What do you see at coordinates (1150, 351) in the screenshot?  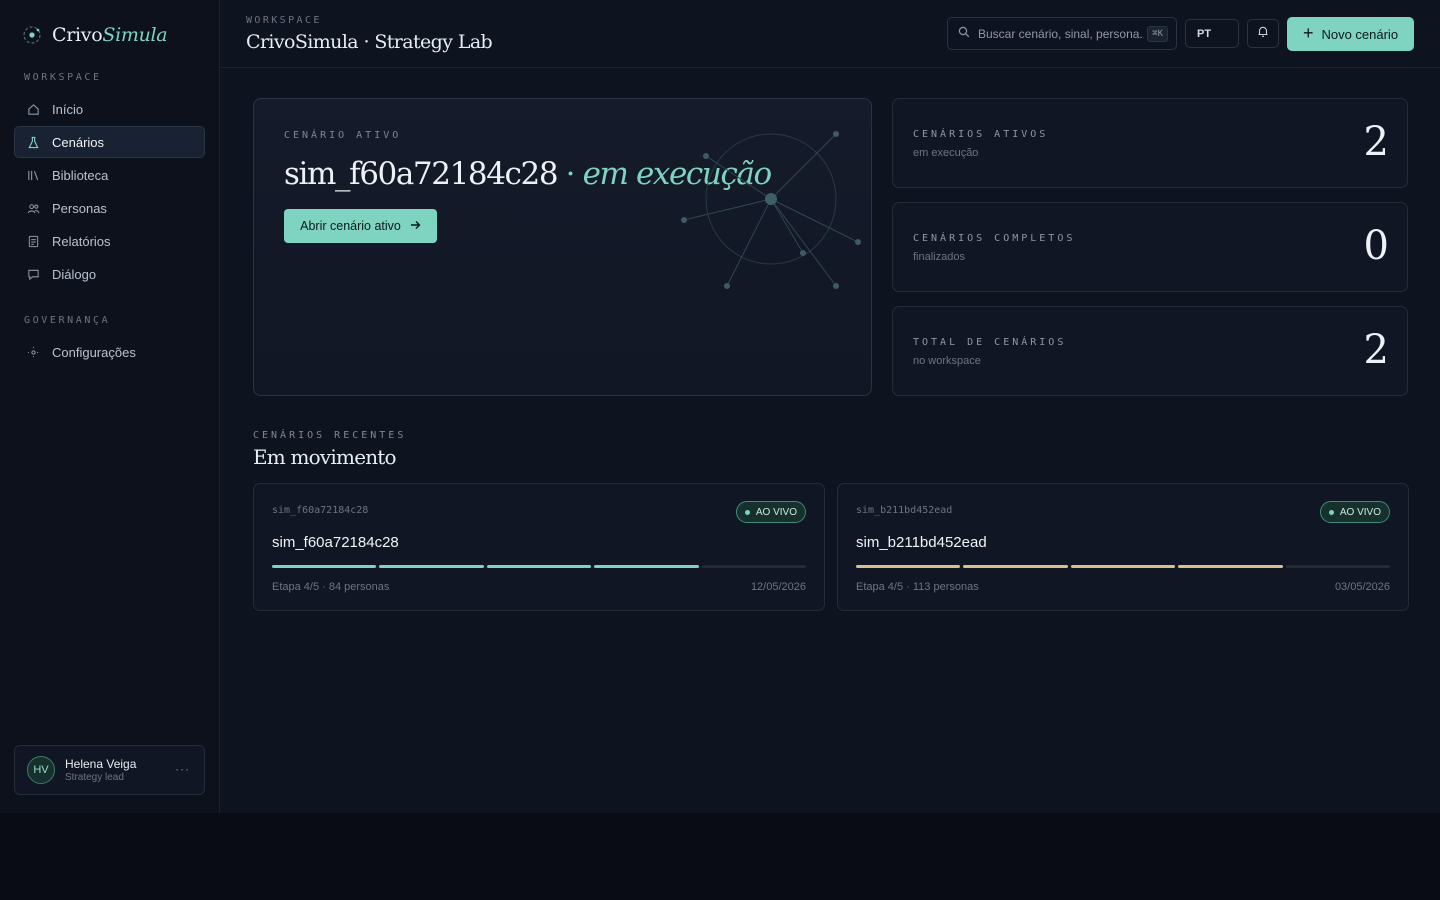 I see `stat-card-total: TOTAL DE CENÁRIOS no workspace 2` at bounding box center [1150, 351].